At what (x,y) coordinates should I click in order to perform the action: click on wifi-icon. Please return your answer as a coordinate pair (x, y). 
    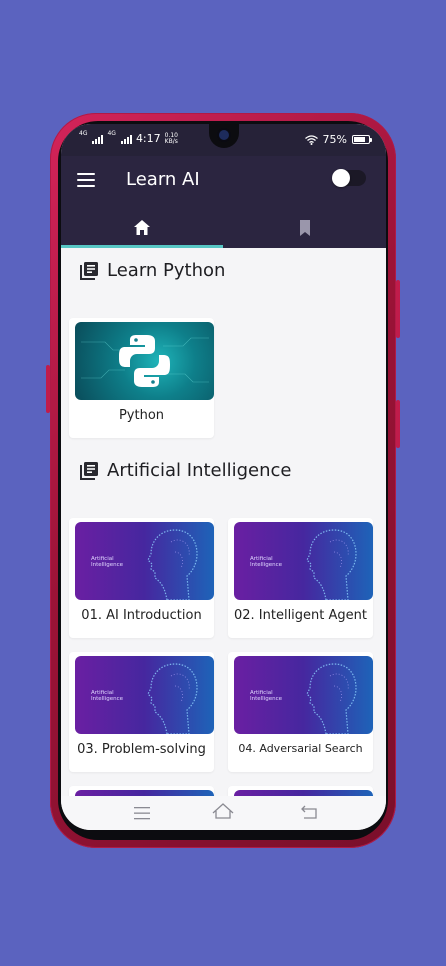
    Looking at the image, I should click on (311, 139).